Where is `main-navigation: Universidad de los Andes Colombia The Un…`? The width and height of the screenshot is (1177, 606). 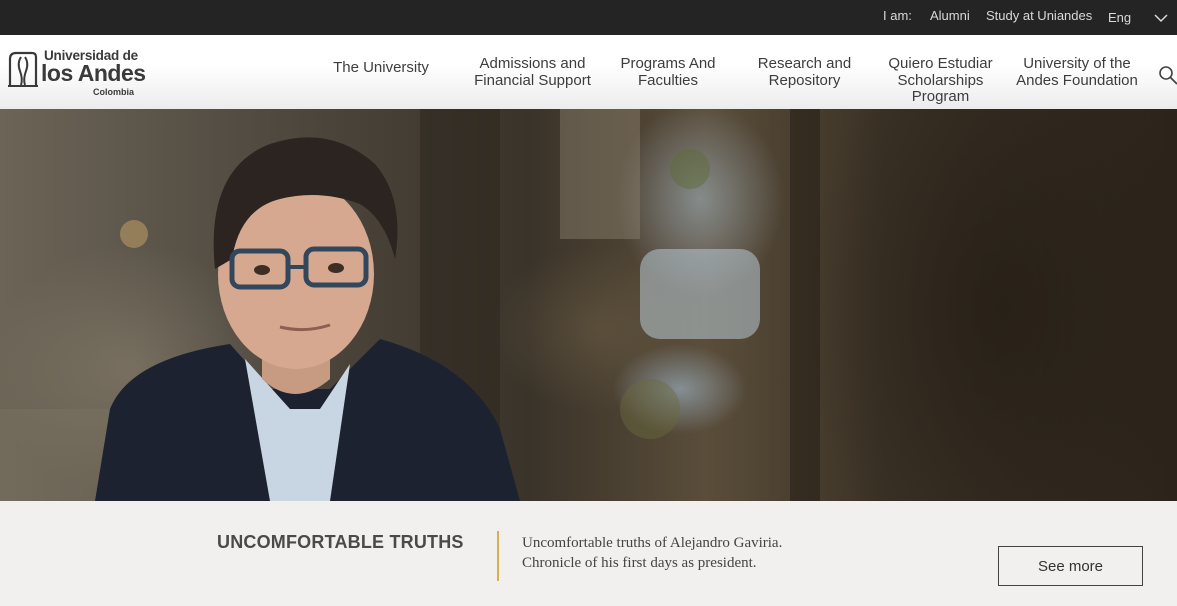
main-navigation: Universidad de los Andes Colombia The Un… is located at coordinates (588, 72).